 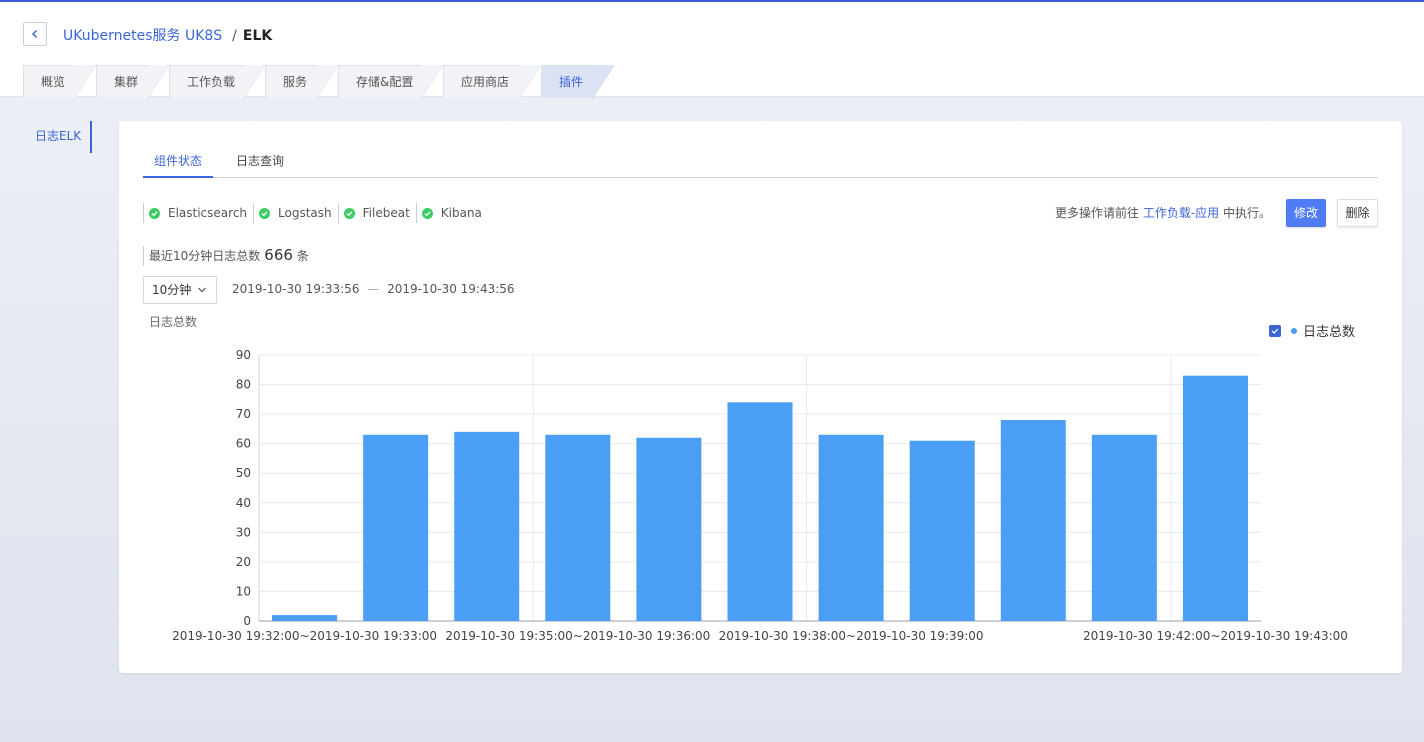 I want to click on tab-storage-config: 存储&配置, so click(x=390, y=82).